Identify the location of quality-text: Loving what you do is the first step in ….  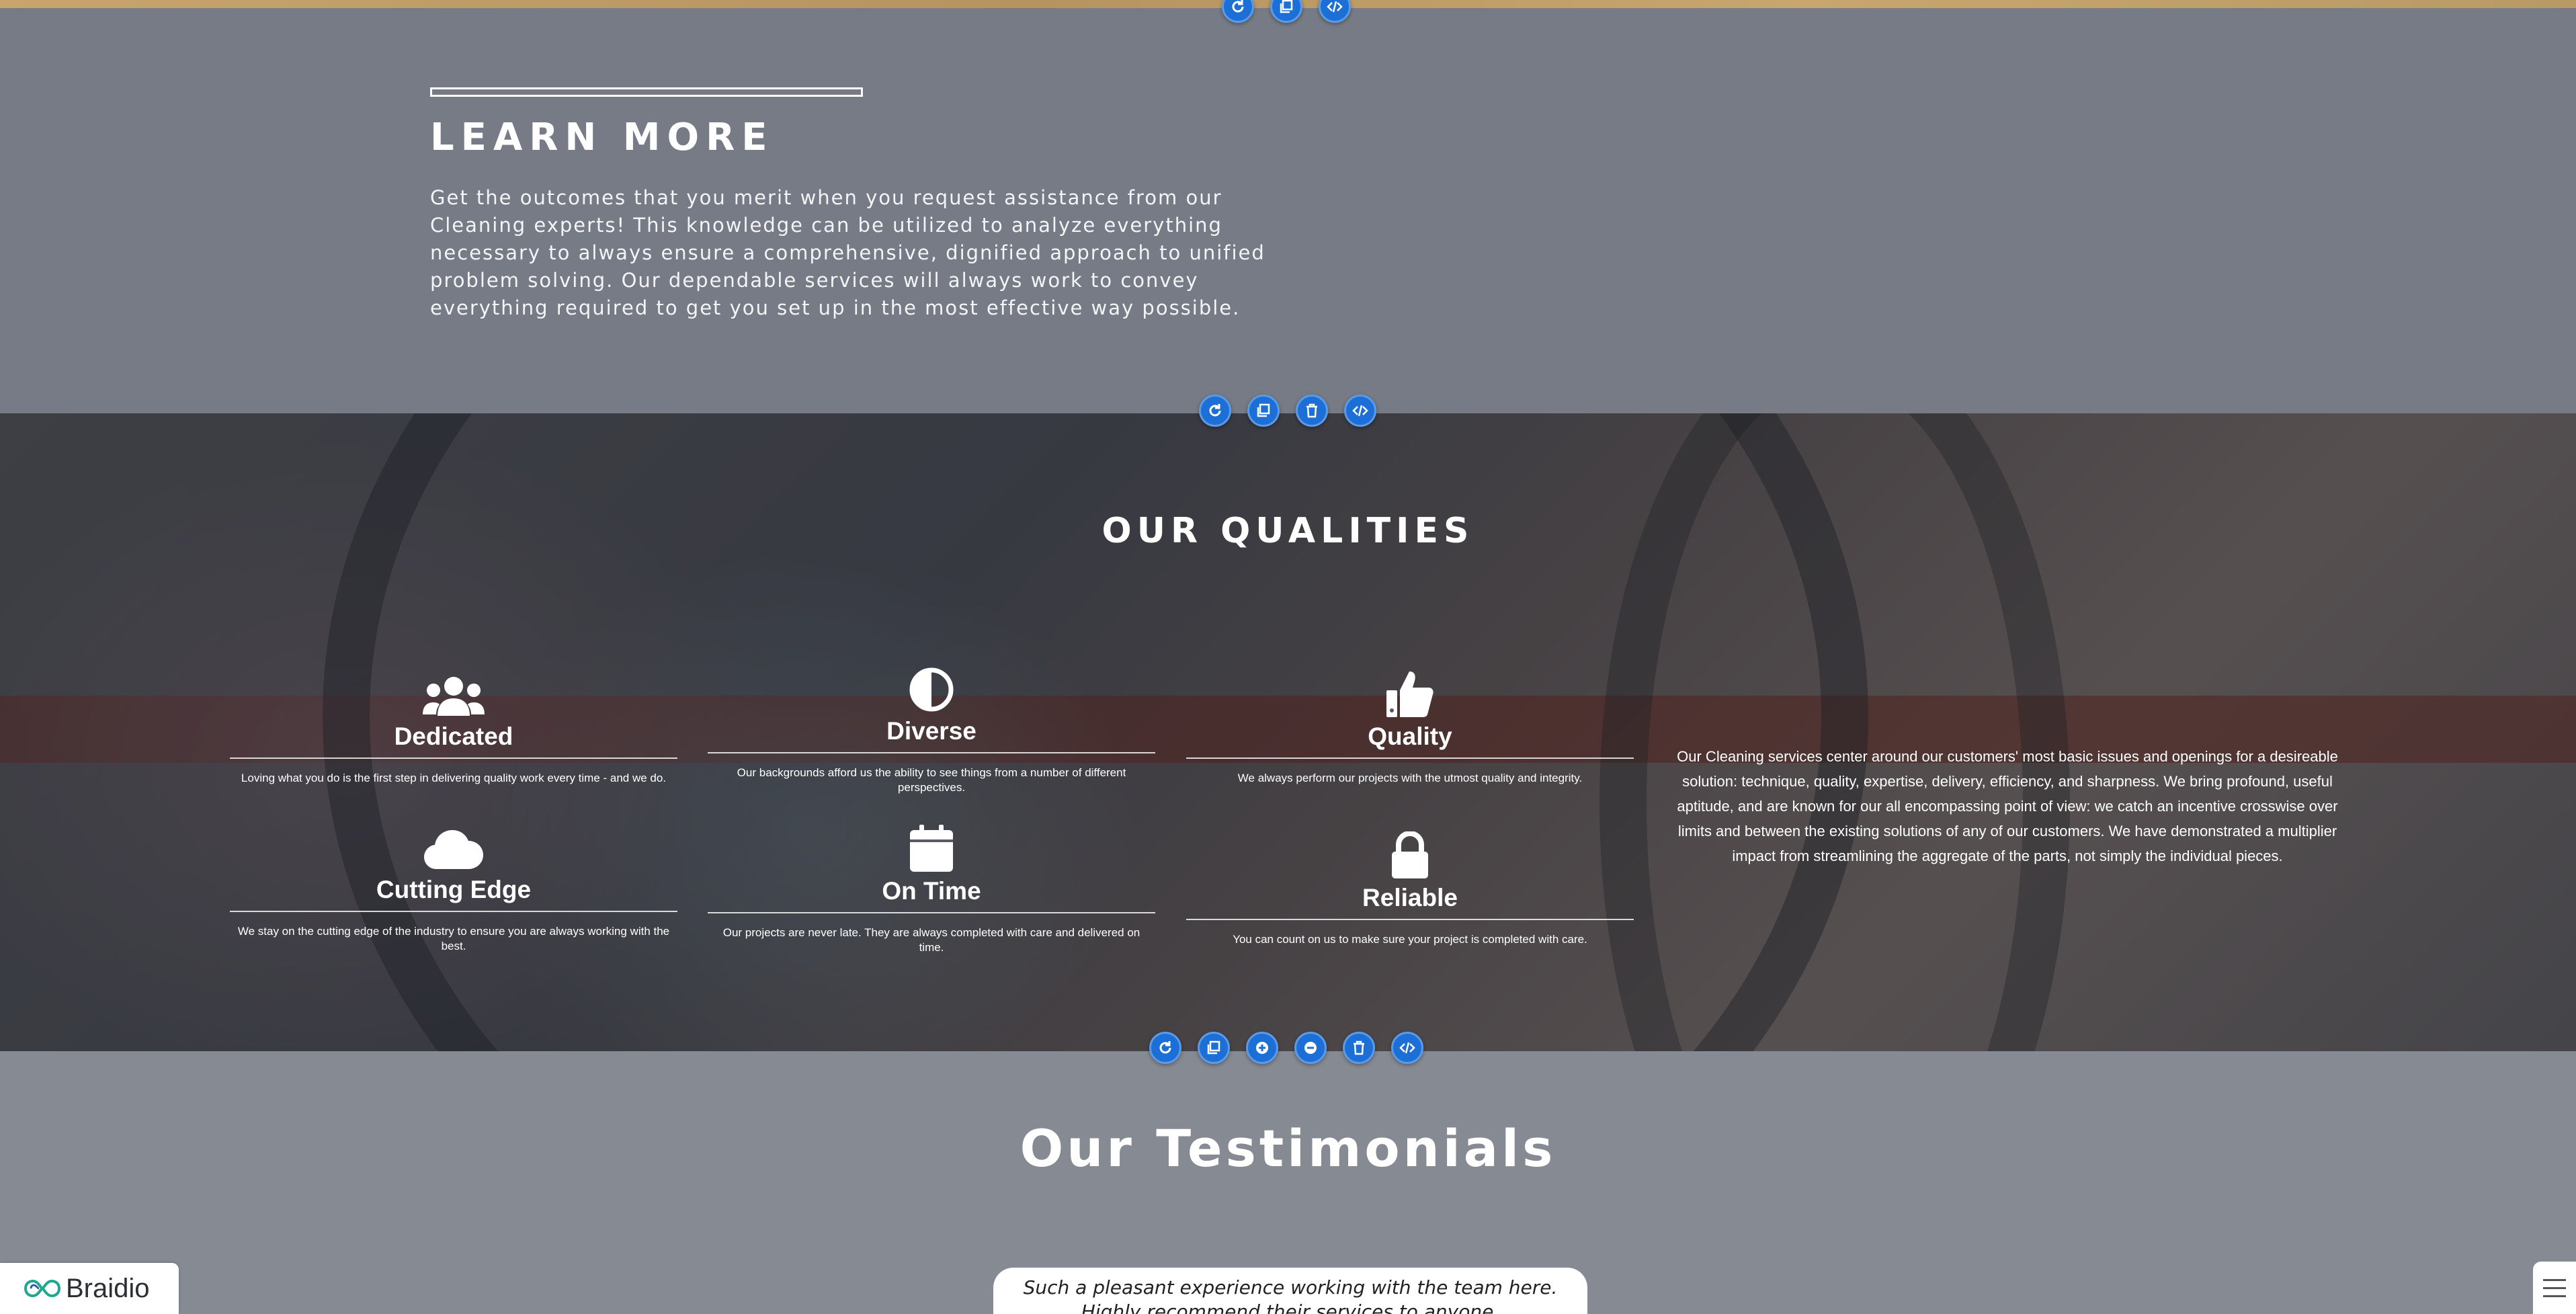
(454, 778).